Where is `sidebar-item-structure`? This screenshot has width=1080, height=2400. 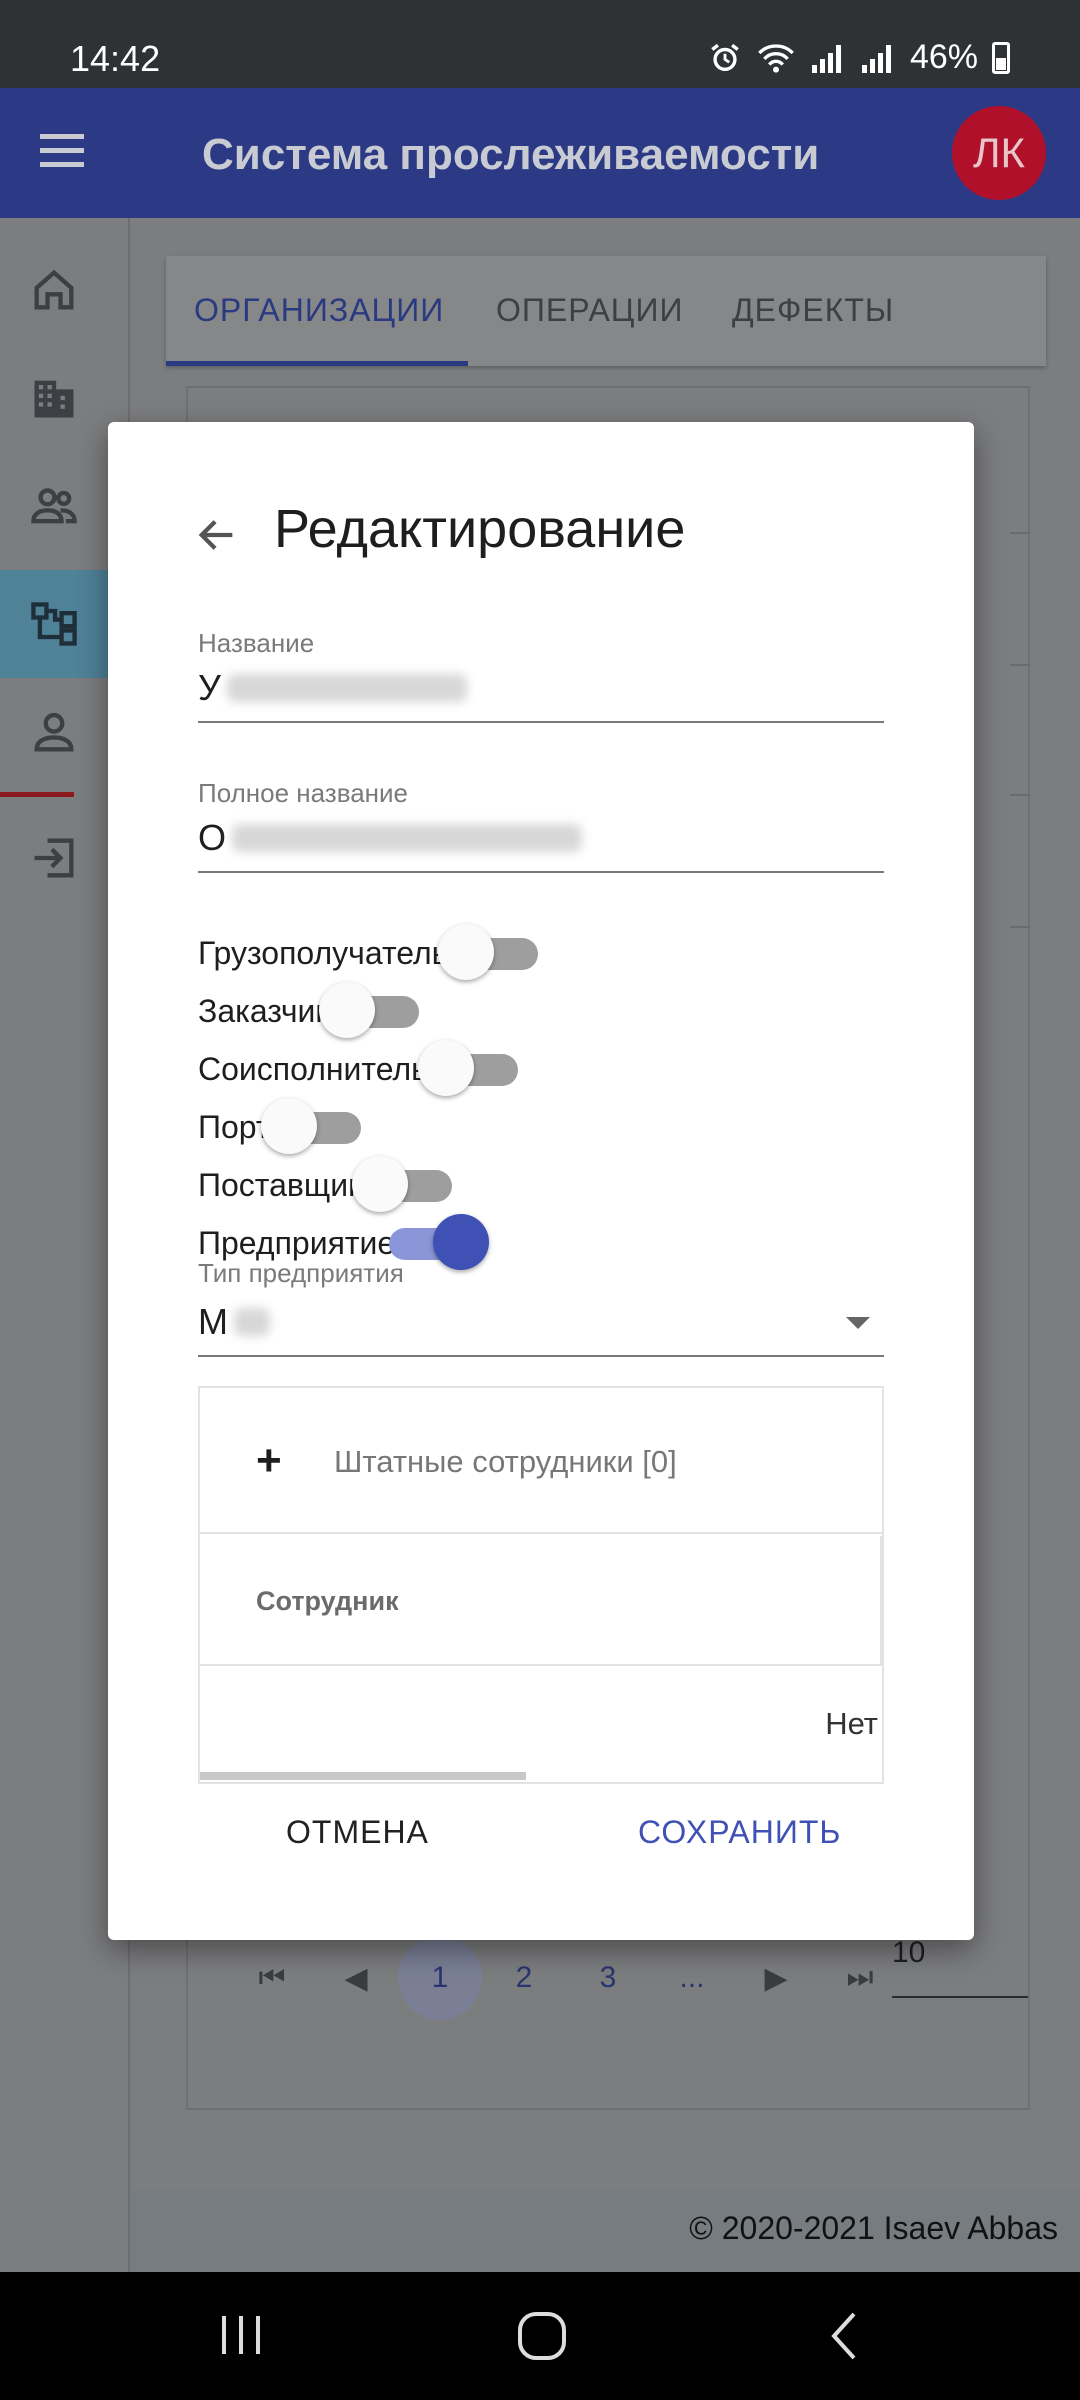 sidebar-item-structure is located at coordinates (54, 624).